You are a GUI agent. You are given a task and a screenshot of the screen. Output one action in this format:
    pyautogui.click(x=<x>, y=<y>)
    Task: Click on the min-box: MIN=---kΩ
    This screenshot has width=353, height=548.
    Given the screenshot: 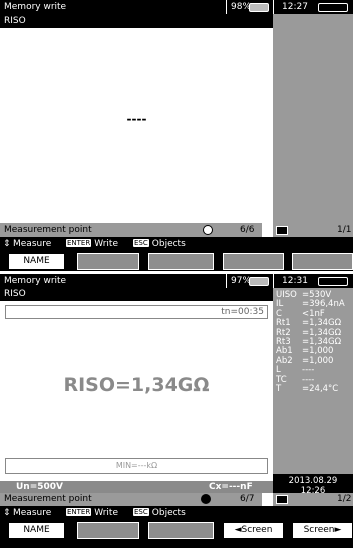 What is the action you would take?
    pyautogui.click(x=136, y=466)
    